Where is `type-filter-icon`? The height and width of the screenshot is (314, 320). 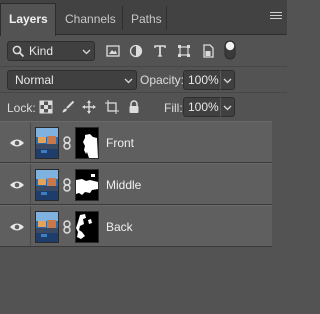
type-filter-icon is located at coordinates (160, 51).